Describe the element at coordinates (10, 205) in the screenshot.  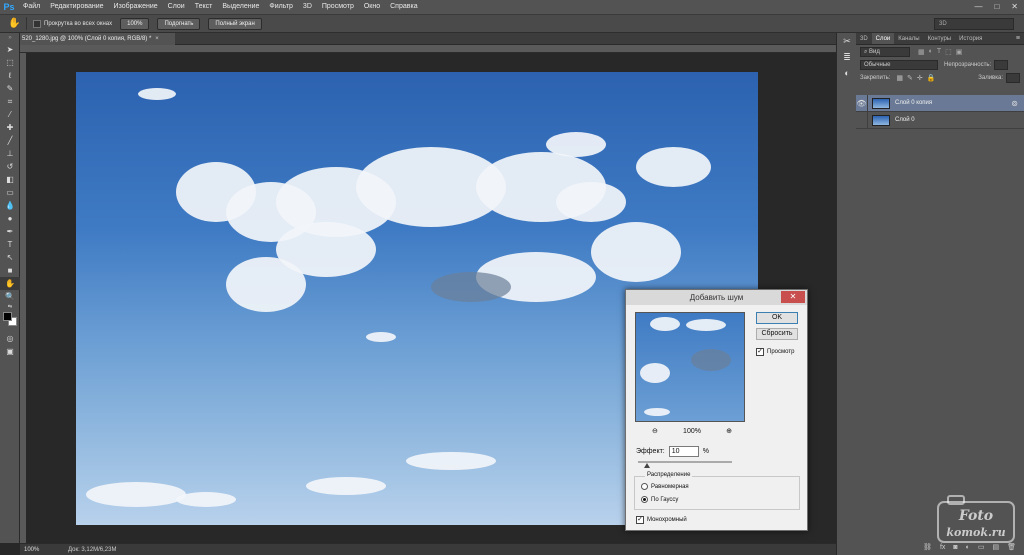
I see `blur-tool-icon: 💧` at that location.